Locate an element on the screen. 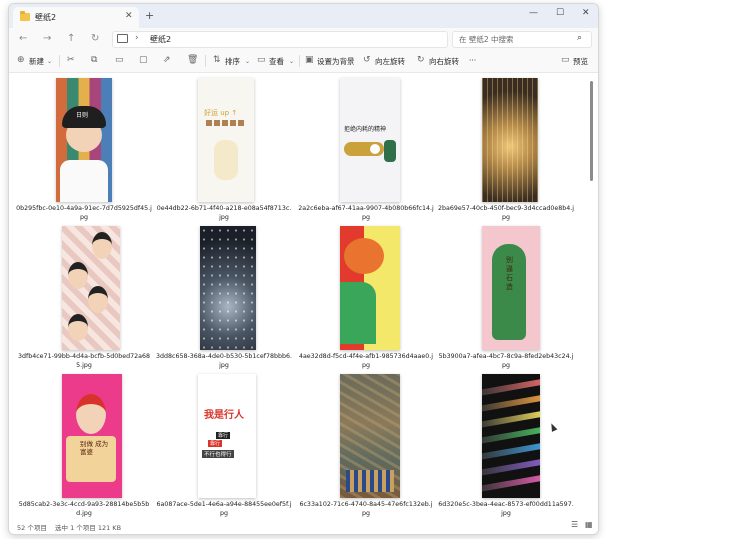 The width and height of the screenshot is (732, 539). refresh-icon: ↻ is located at coordinates (95, 38).